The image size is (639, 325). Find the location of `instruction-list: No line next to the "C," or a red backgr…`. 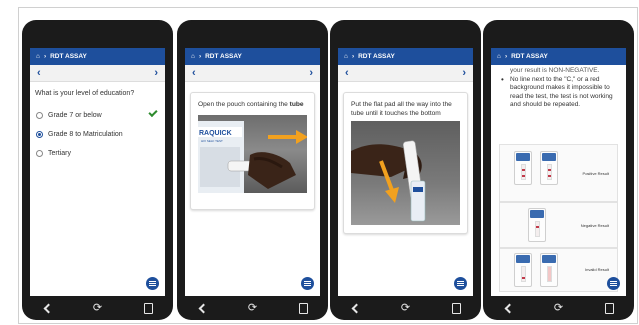

instruction-list: No line next to the "C," or a red backgr… is located at coordinates (560, 92).